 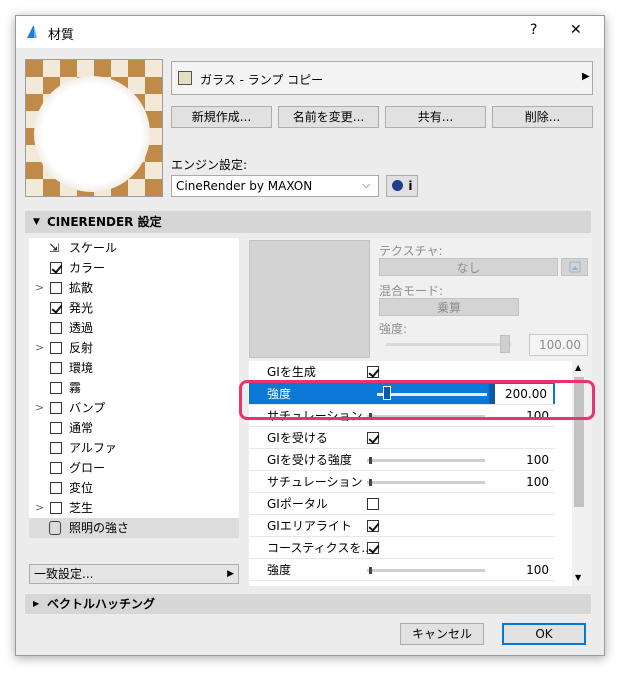 I want to click on tree-item-label: 霧, so click(x=75, y=388).